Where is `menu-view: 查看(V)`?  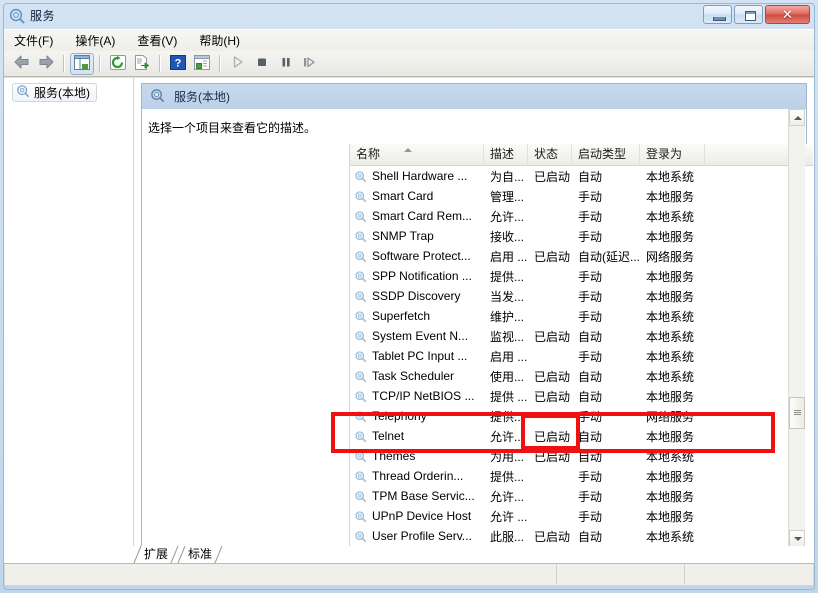 menu-view: 查看(V) is located at coordinates (162, 40).